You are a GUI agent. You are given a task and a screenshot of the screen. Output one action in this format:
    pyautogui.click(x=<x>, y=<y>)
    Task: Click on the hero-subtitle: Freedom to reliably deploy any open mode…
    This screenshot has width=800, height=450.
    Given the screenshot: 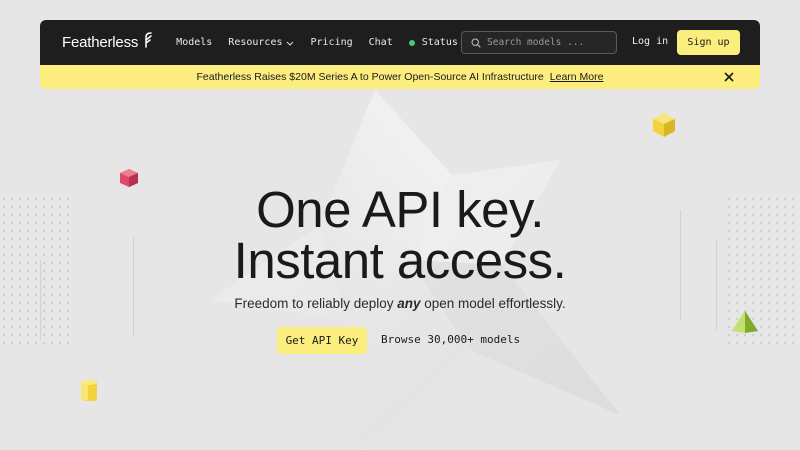 What is the action you would take?
    pyautogui.click(x=400, y=303)
    